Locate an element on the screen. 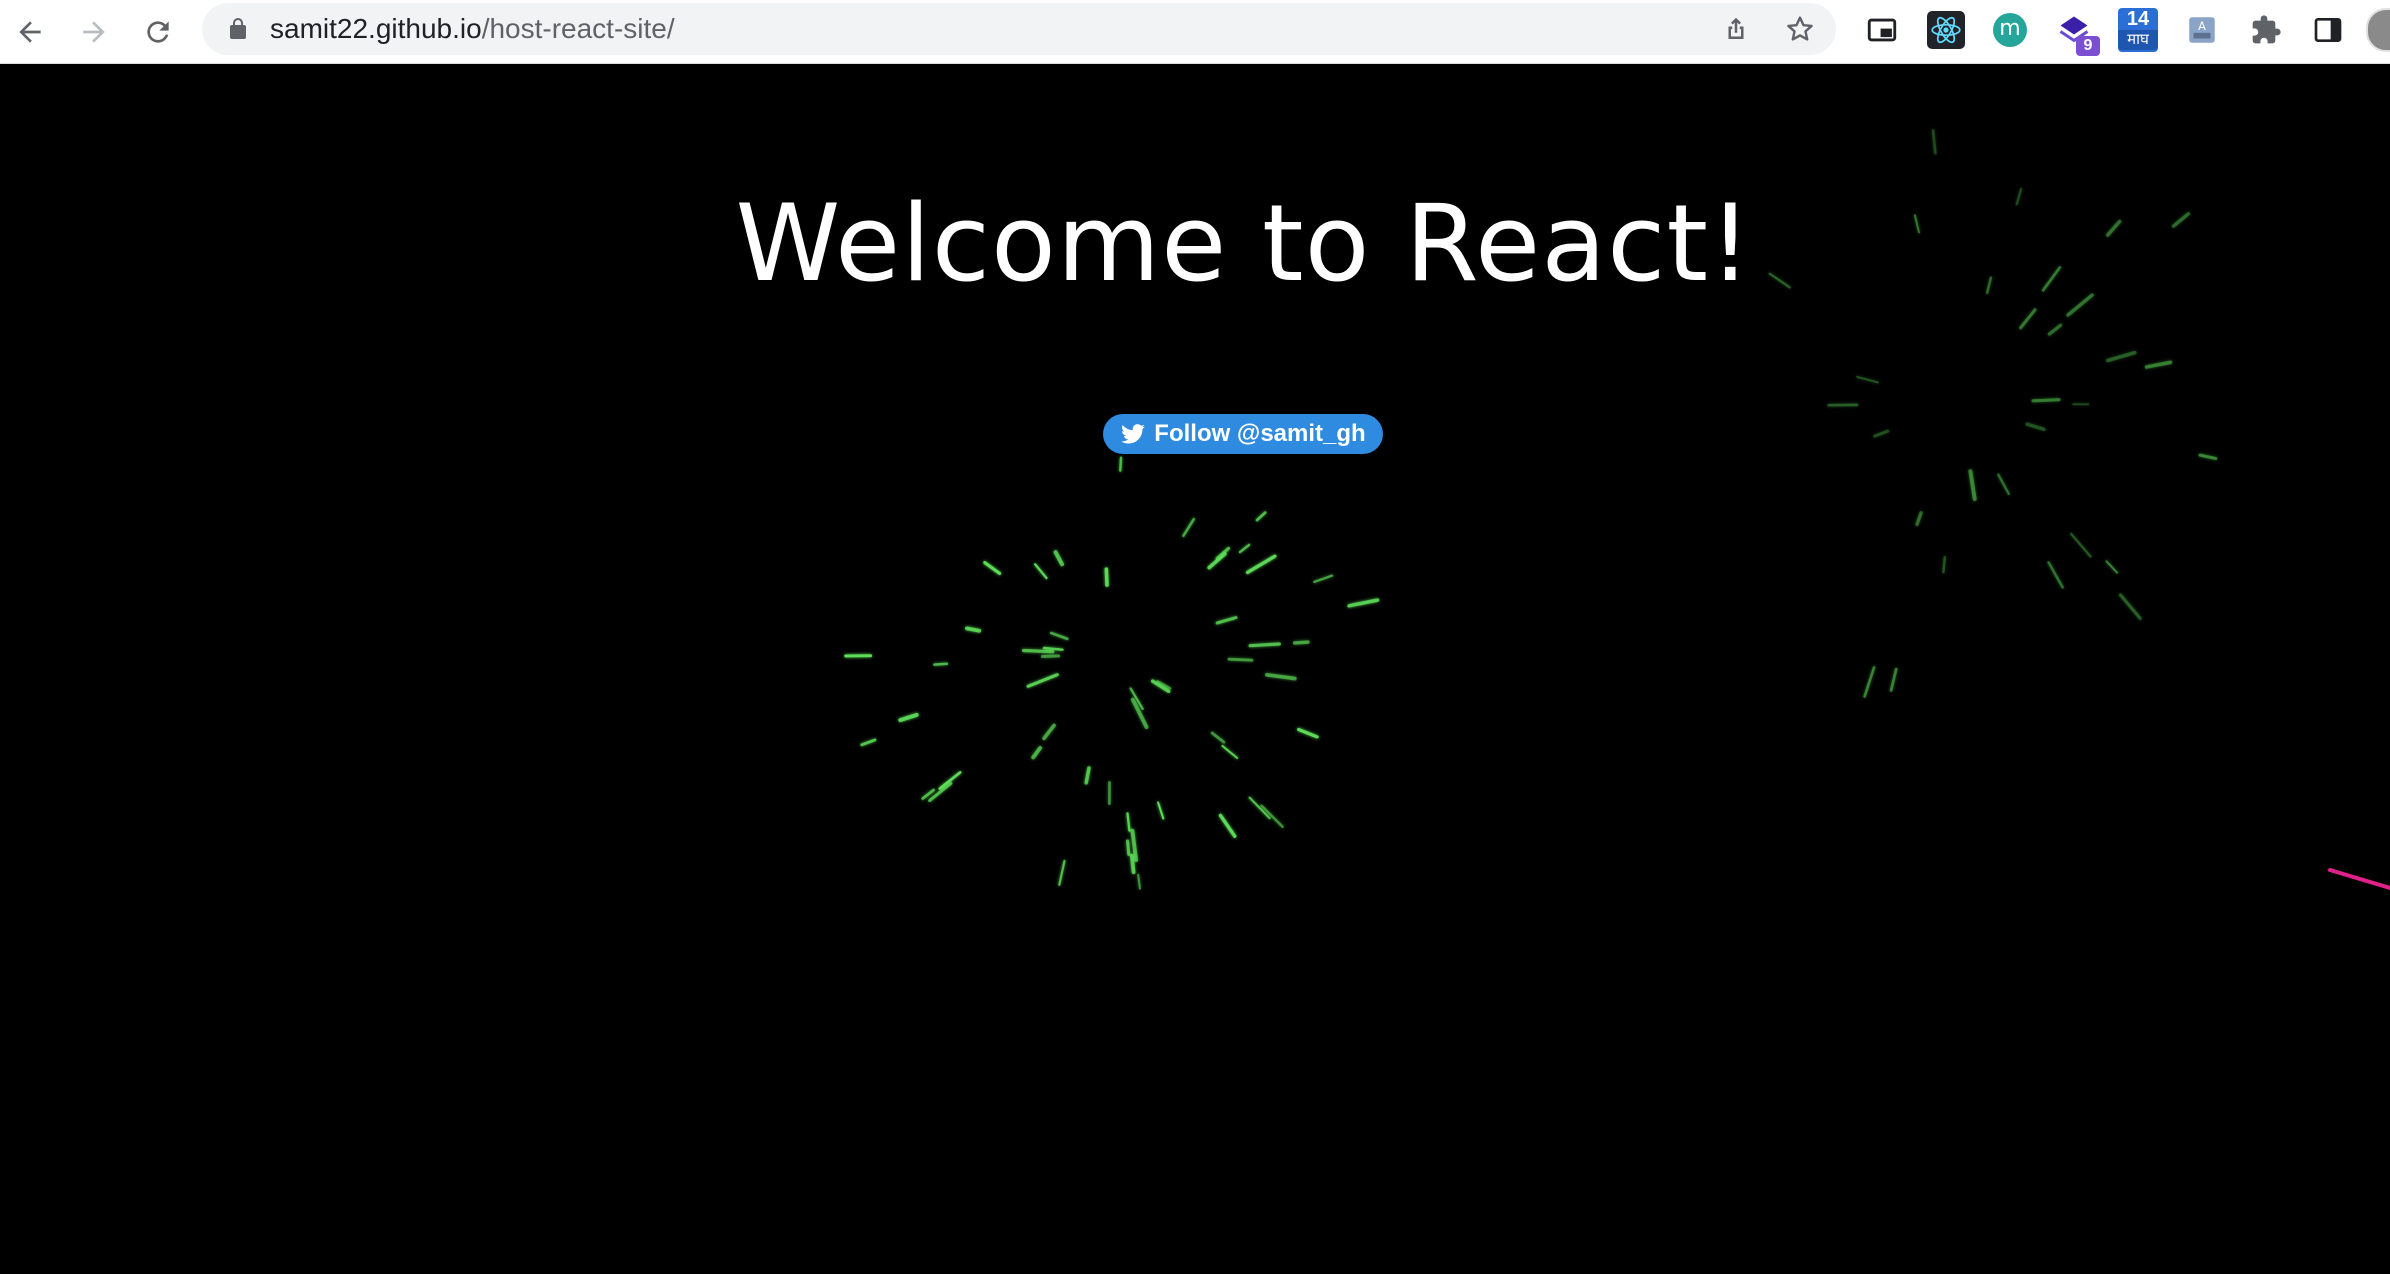  forward-arrow-icon is located at coordinates (94, 32).